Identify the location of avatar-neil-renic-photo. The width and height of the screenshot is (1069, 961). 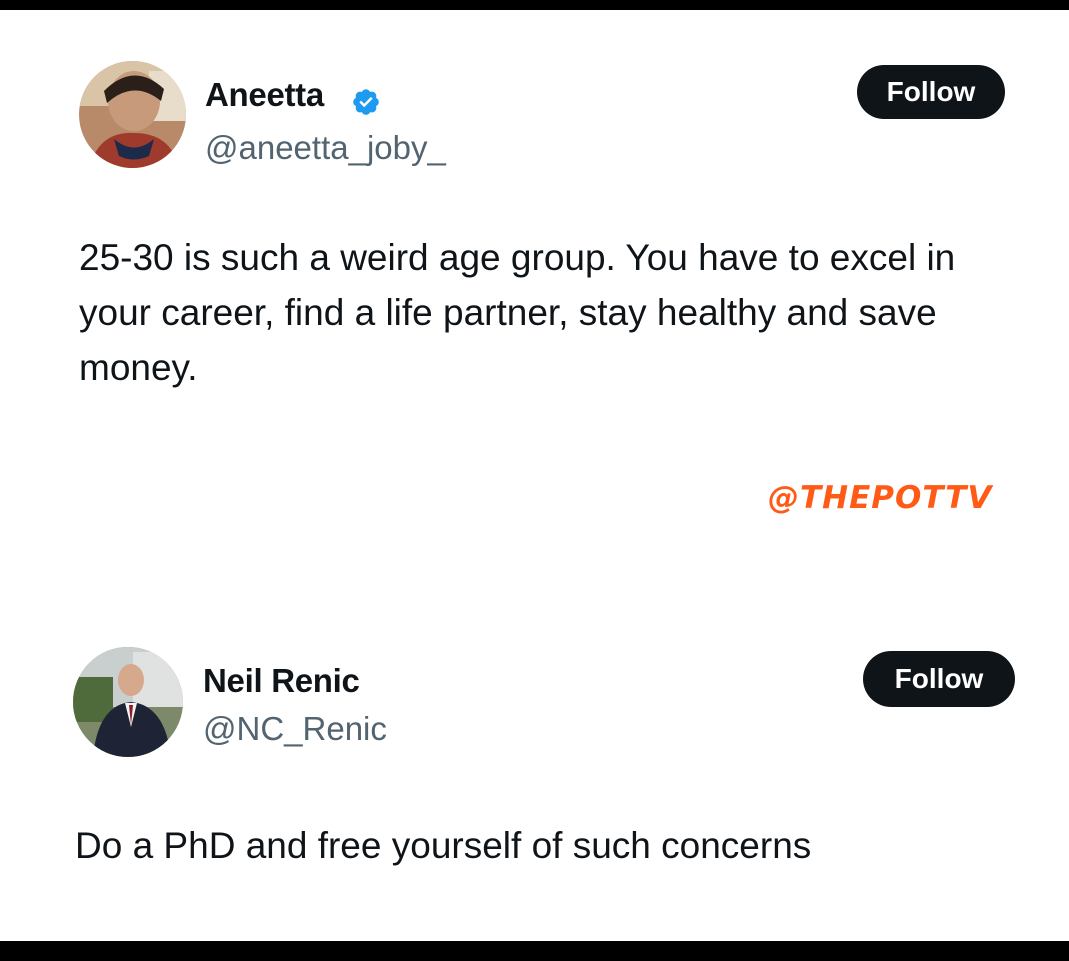
(128, 702).